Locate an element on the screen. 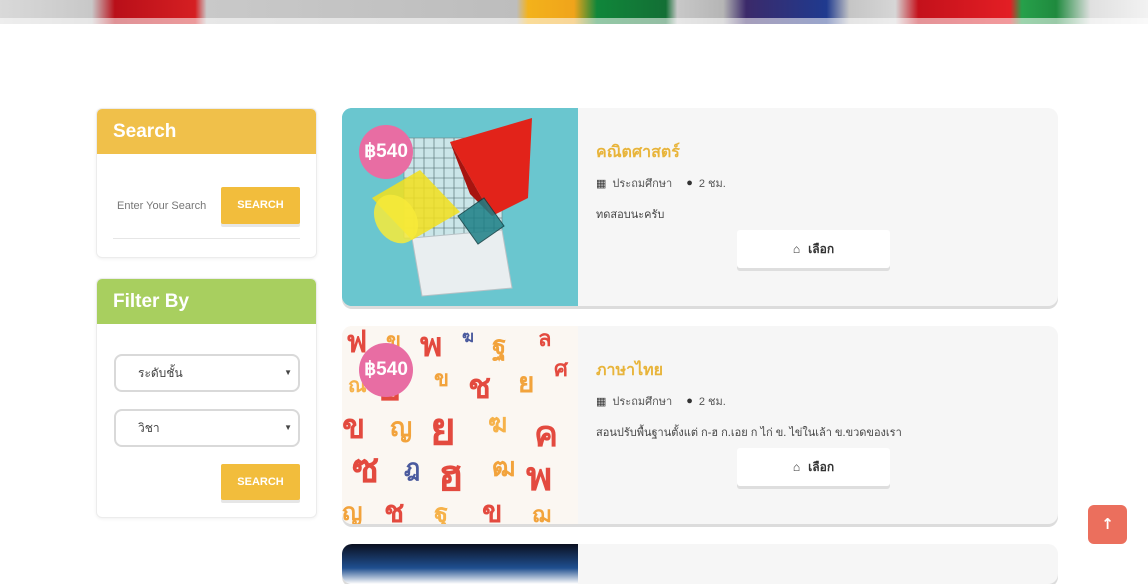 The image size is (1148, 584). svg-text: ฮ is located at coordinates (451, 475).